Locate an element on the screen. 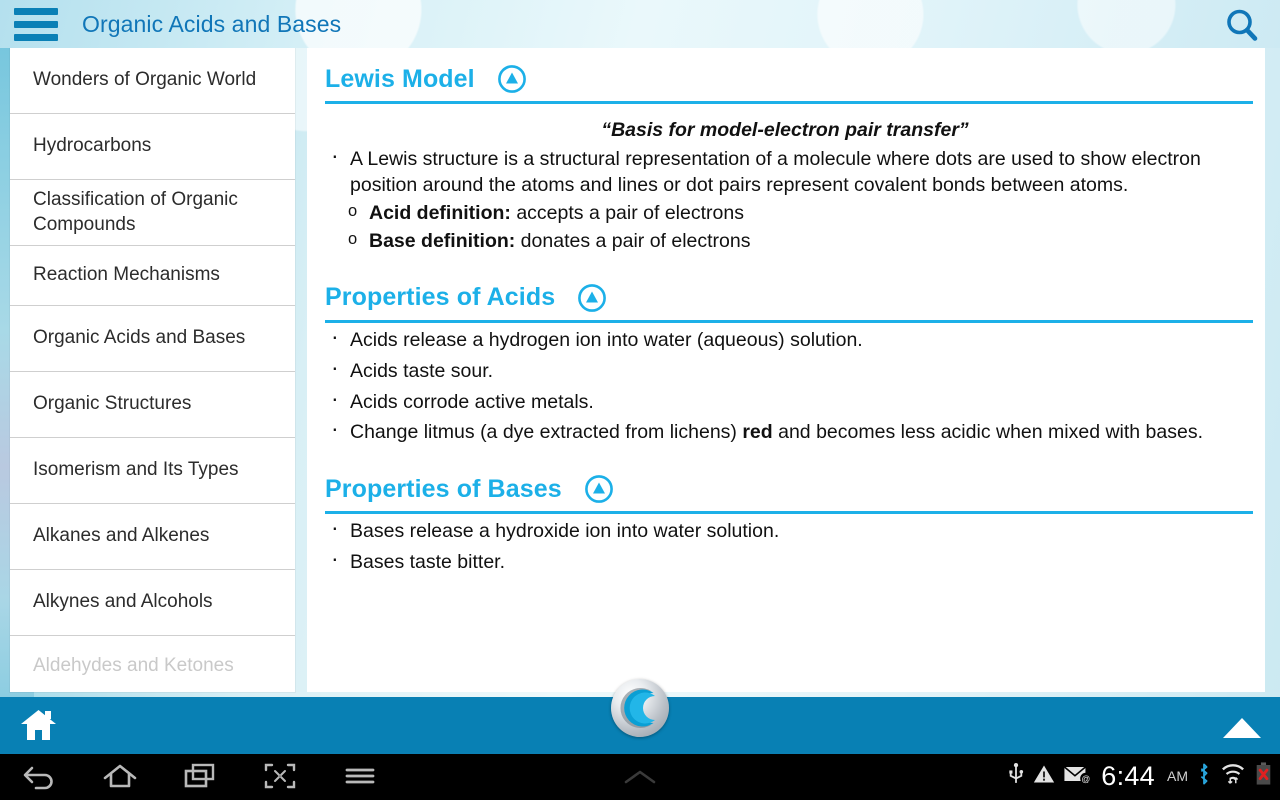 The image size is (1280, 800). section-title: Lewis Model is located at coordinates (400, 78).